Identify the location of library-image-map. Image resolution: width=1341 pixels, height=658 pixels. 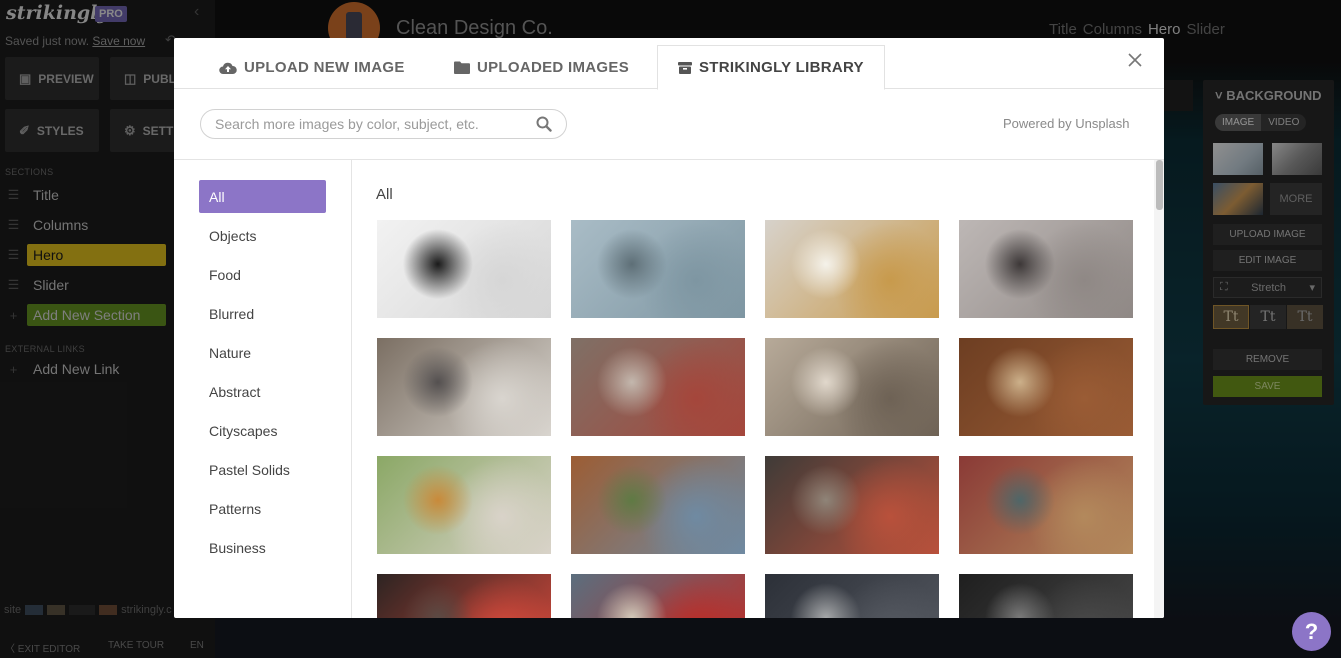
(658, 269).